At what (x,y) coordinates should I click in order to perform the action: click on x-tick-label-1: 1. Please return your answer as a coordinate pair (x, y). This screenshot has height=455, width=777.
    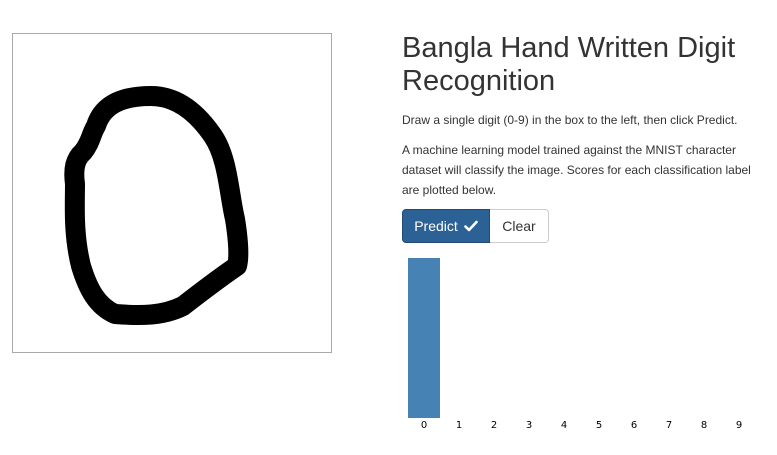
    Looking at the image, I should click on (459, 425).